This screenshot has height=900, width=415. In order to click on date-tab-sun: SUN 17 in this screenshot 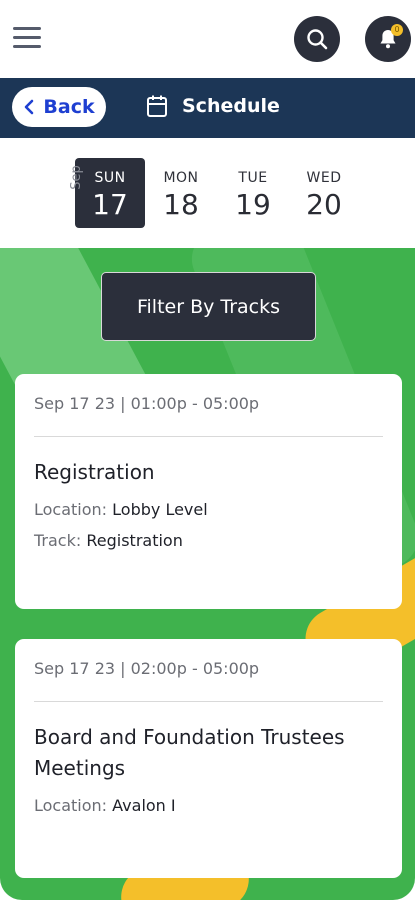, I will do `click(110, 193)`.